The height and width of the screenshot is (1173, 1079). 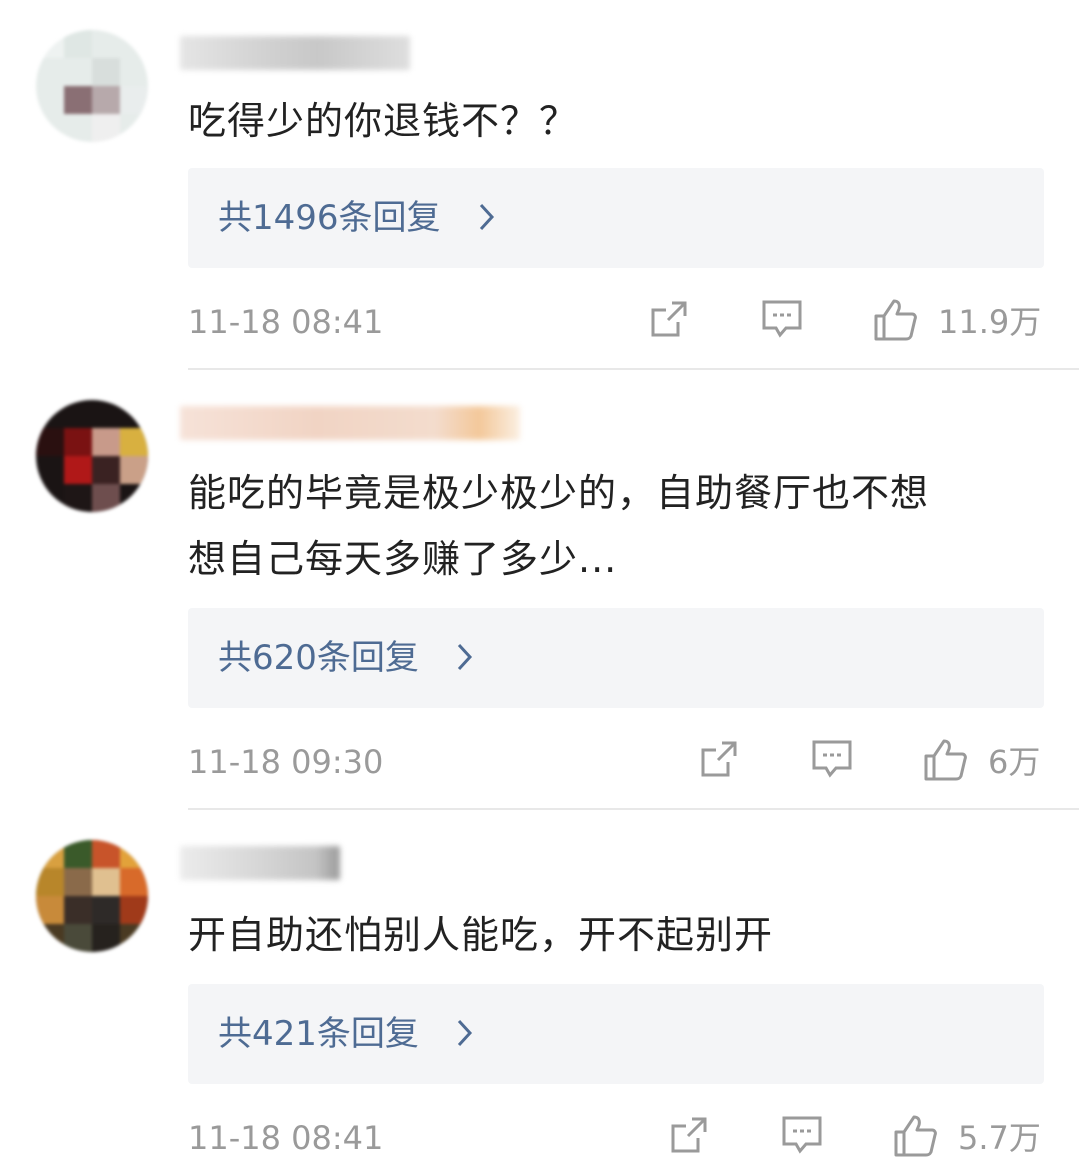 What do you see at coordinates (539, 322) in the screenshot?
I see `comment-meta: 11-18 08:41 11.9万` at bounding box center [539, 322].